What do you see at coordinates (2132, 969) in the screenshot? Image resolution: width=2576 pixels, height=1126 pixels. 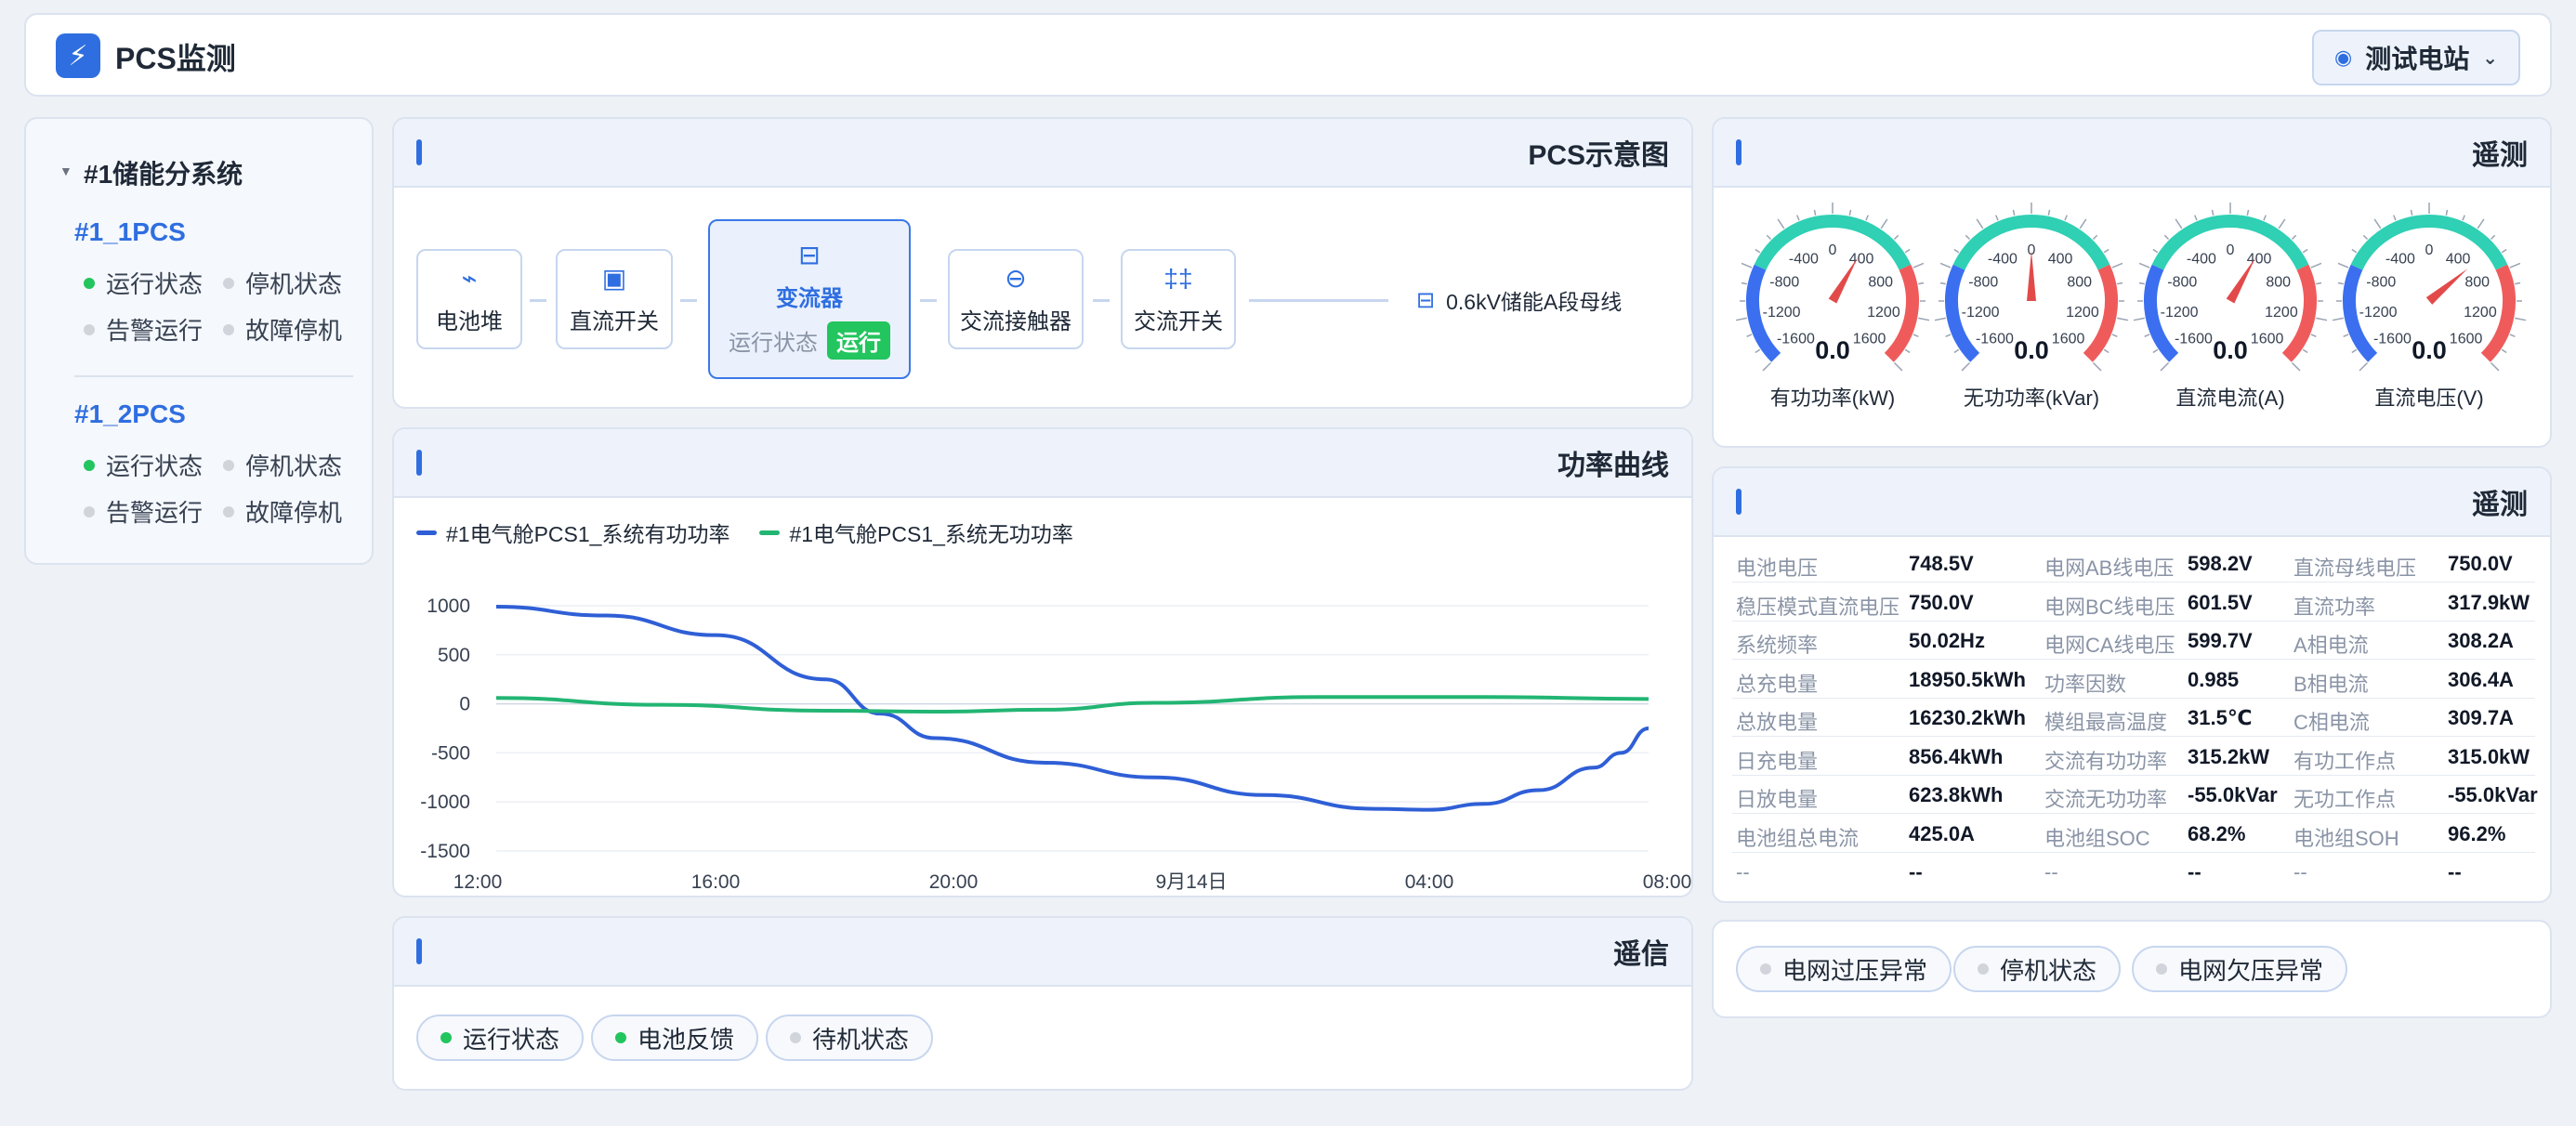 I see `alarm-panel: 电网过压异常 停机状态 电网欠压异常` at bounding box center [2132, 969].